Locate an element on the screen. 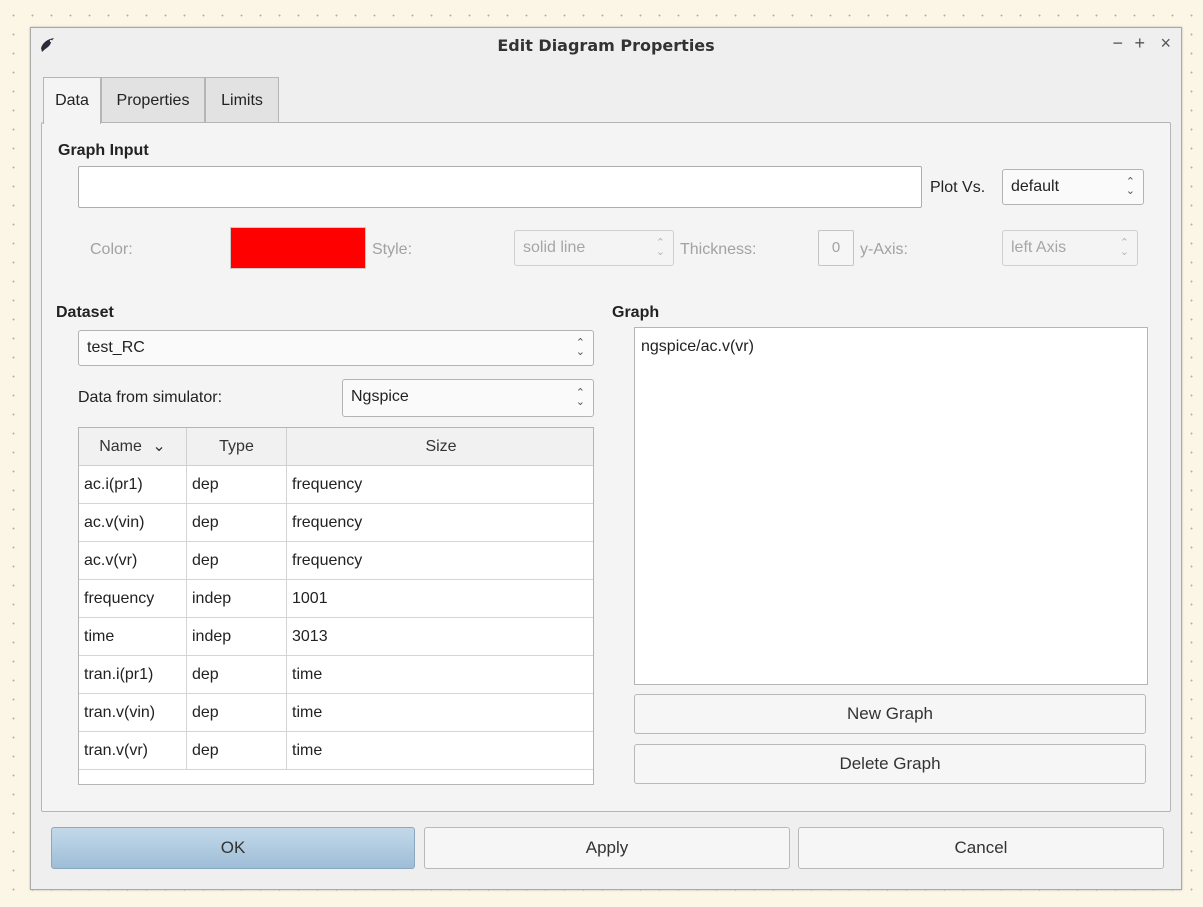 The width and height of the screenshot is (1203, 907). style-label: Style: is located at coordinates (392, 249).